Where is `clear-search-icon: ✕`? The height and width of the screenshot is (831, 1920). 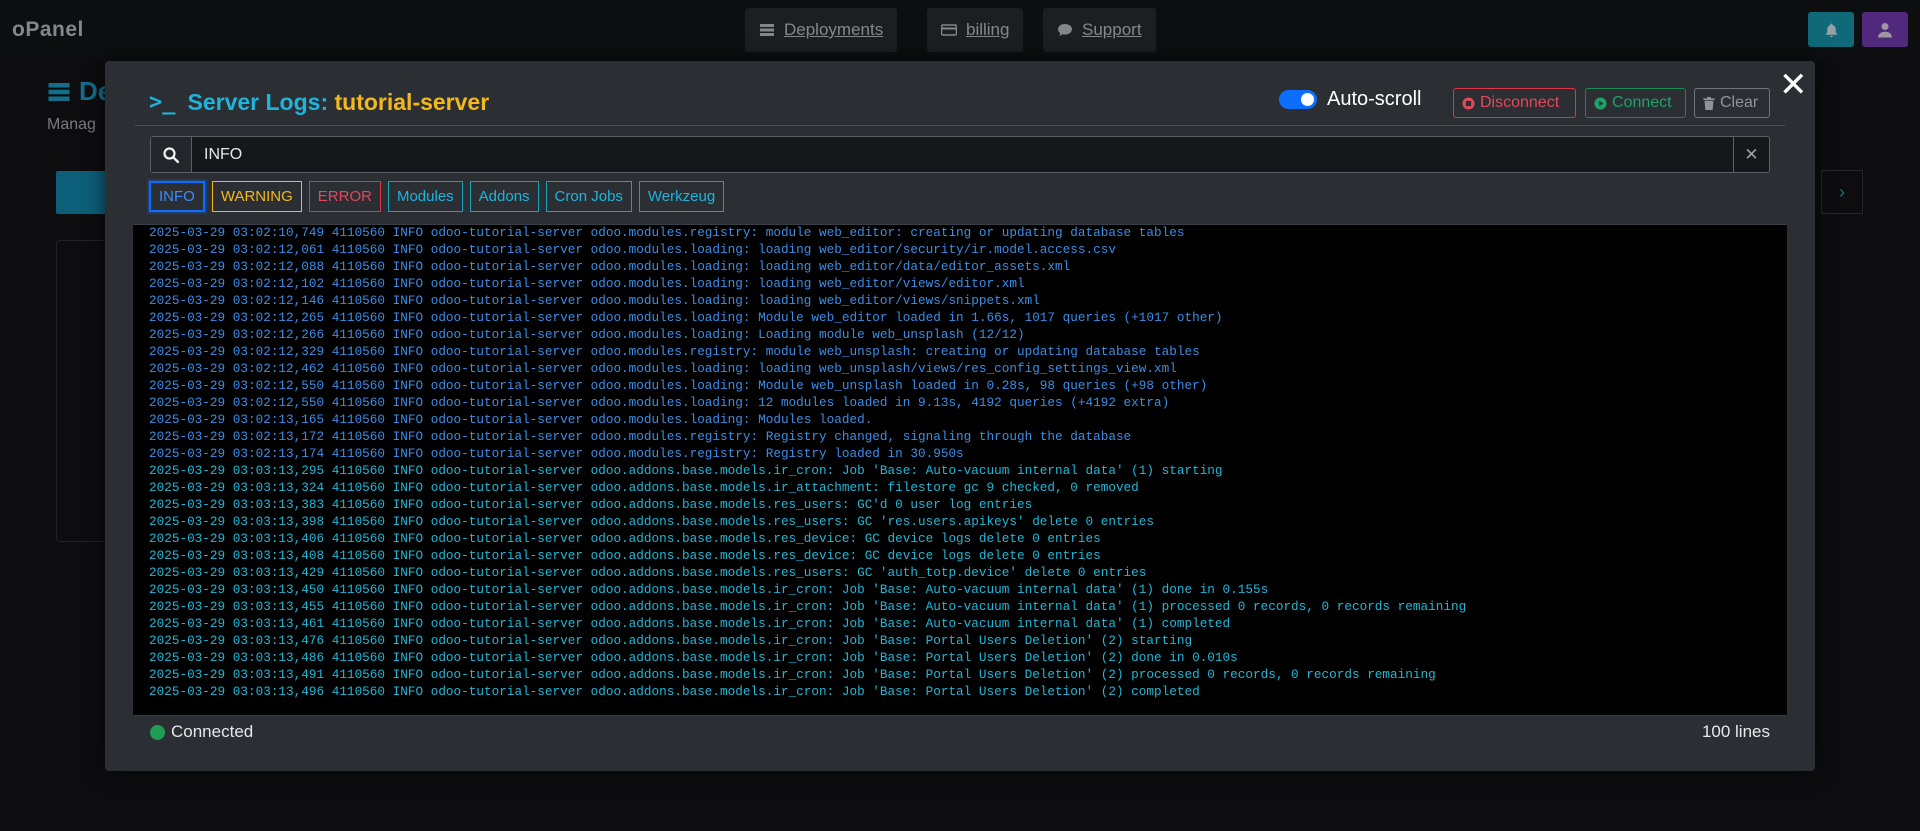
clear-search-icon: ✕ is located at coordinates (1751, 154).